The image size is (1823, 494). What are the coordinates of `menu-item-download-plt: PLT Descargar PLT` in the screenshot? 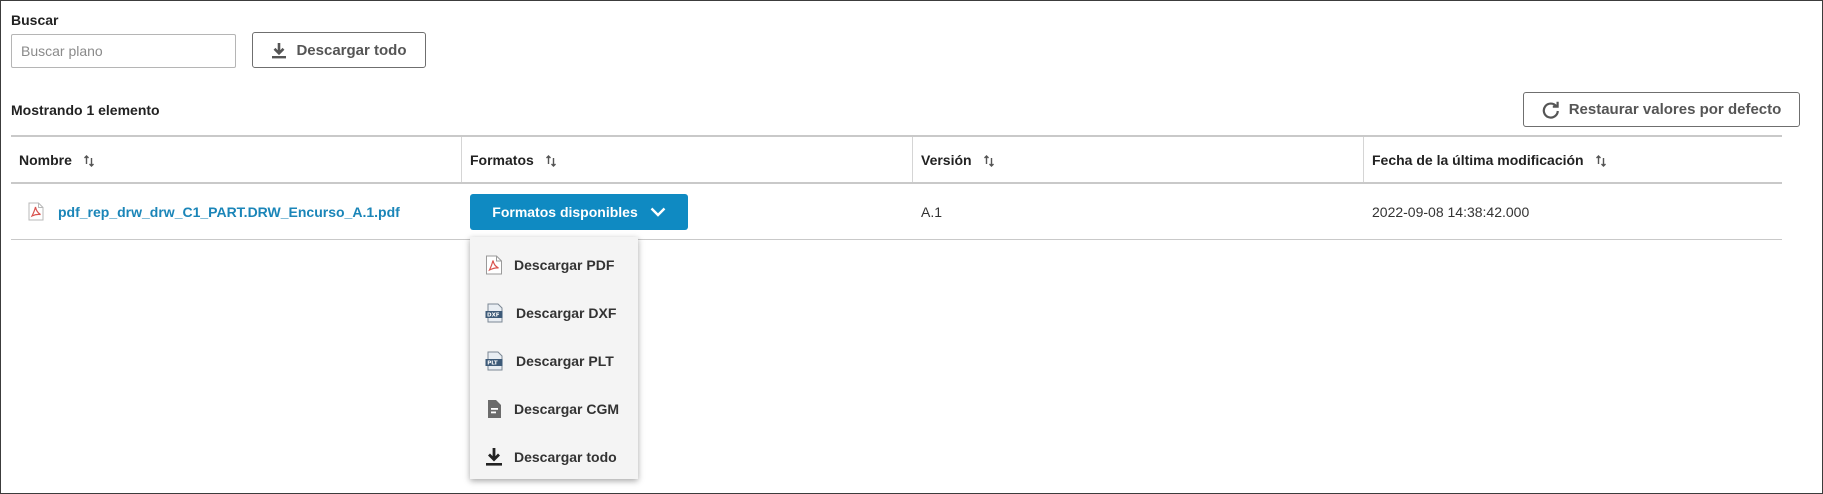 It's located at (554, 361).